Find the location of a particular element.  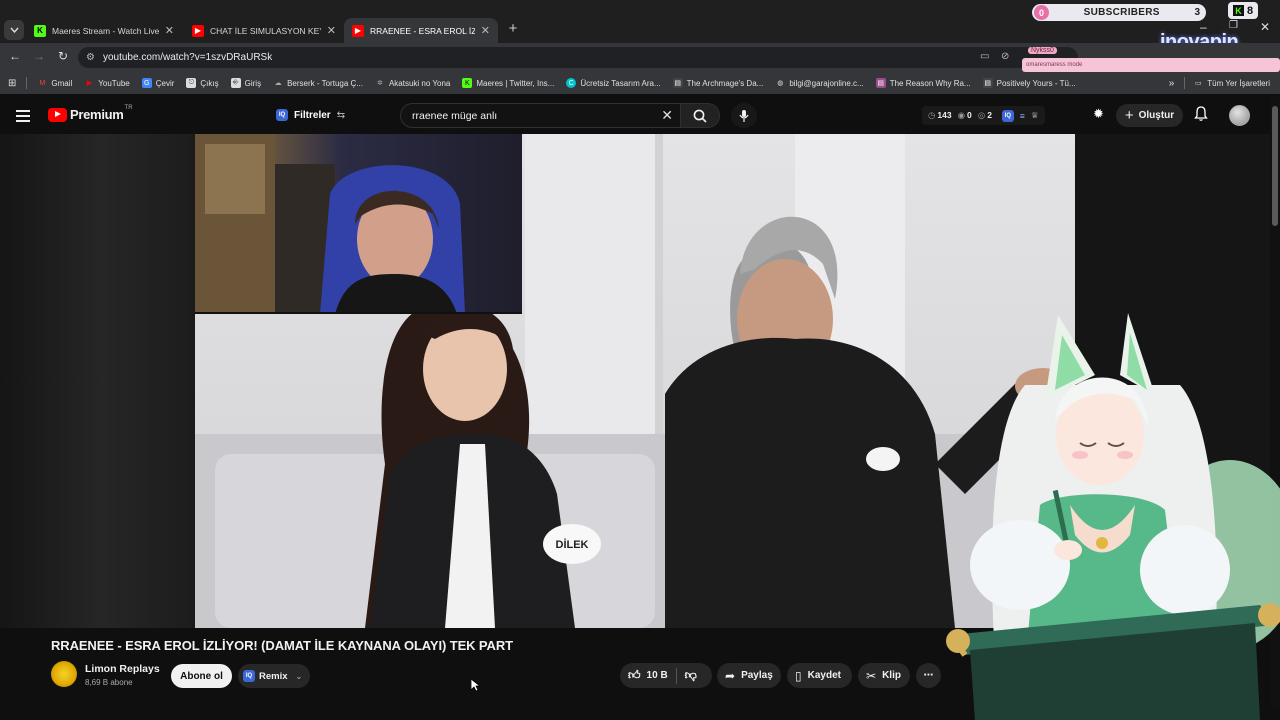

youtube-logo-icon is located at coordinates (57, 114).